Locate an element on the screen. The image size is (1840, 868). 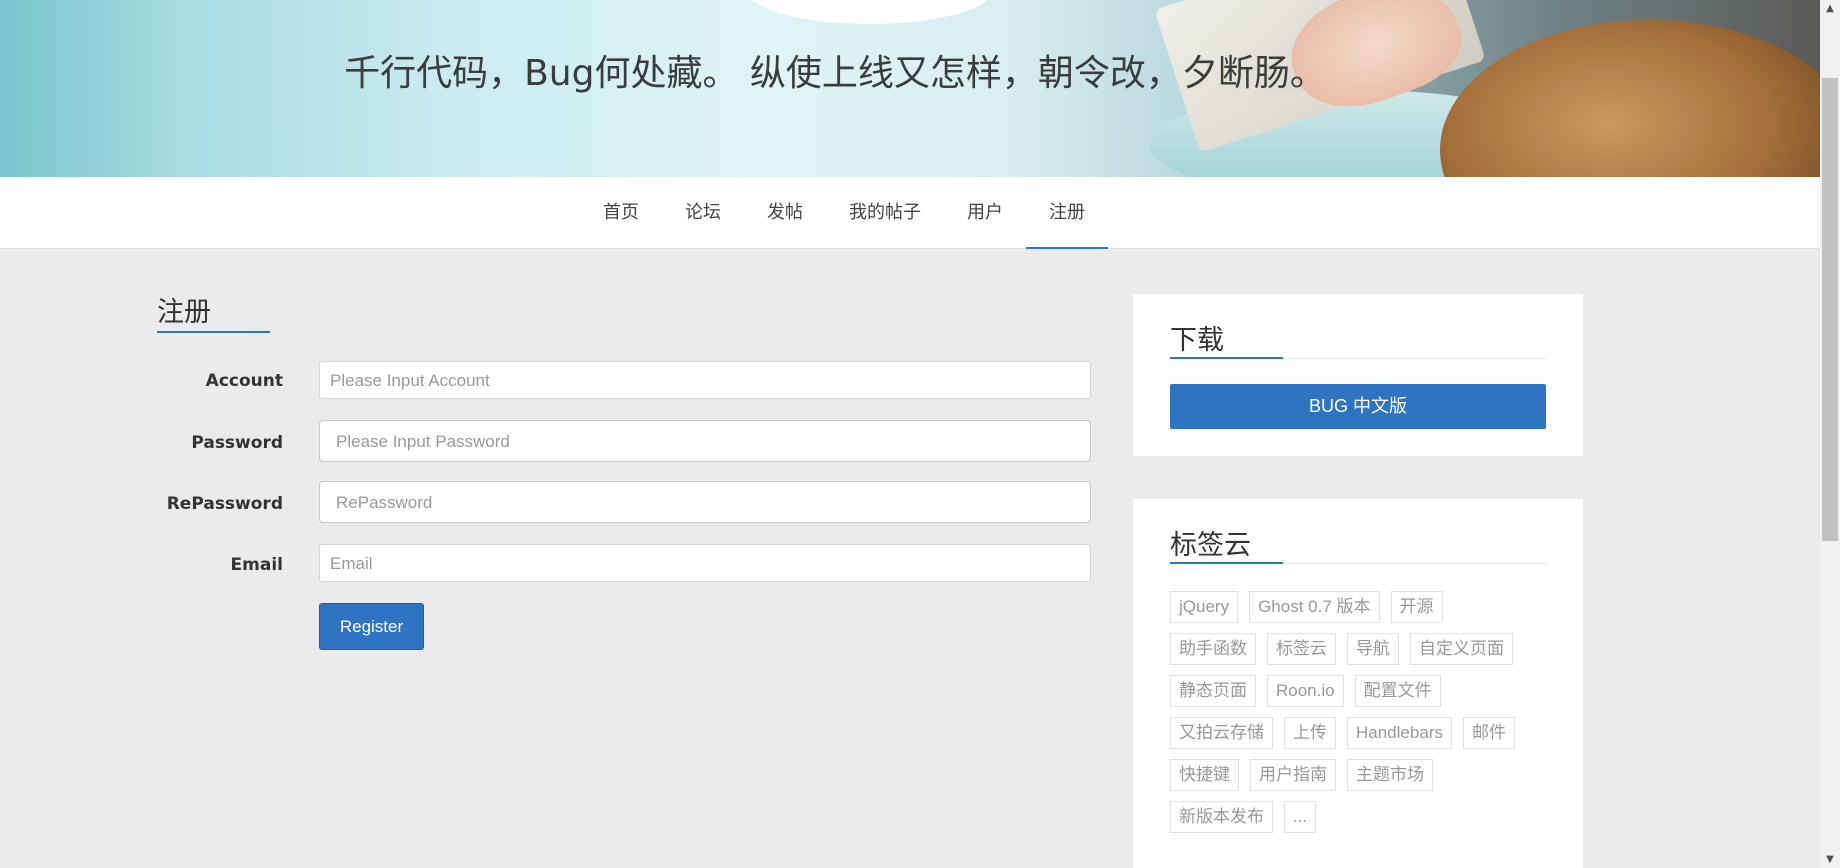
download-bug-cn-button: BUG 中文版 is located at coordinates (1358, 406).